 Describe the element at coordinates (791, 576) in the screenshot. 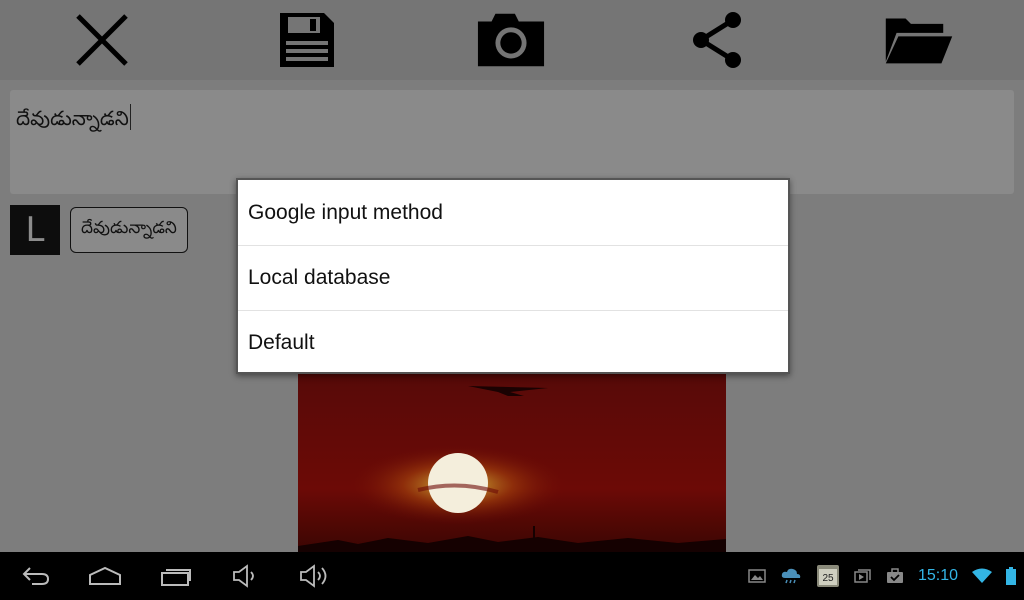

I see `weather-icon` at that location.